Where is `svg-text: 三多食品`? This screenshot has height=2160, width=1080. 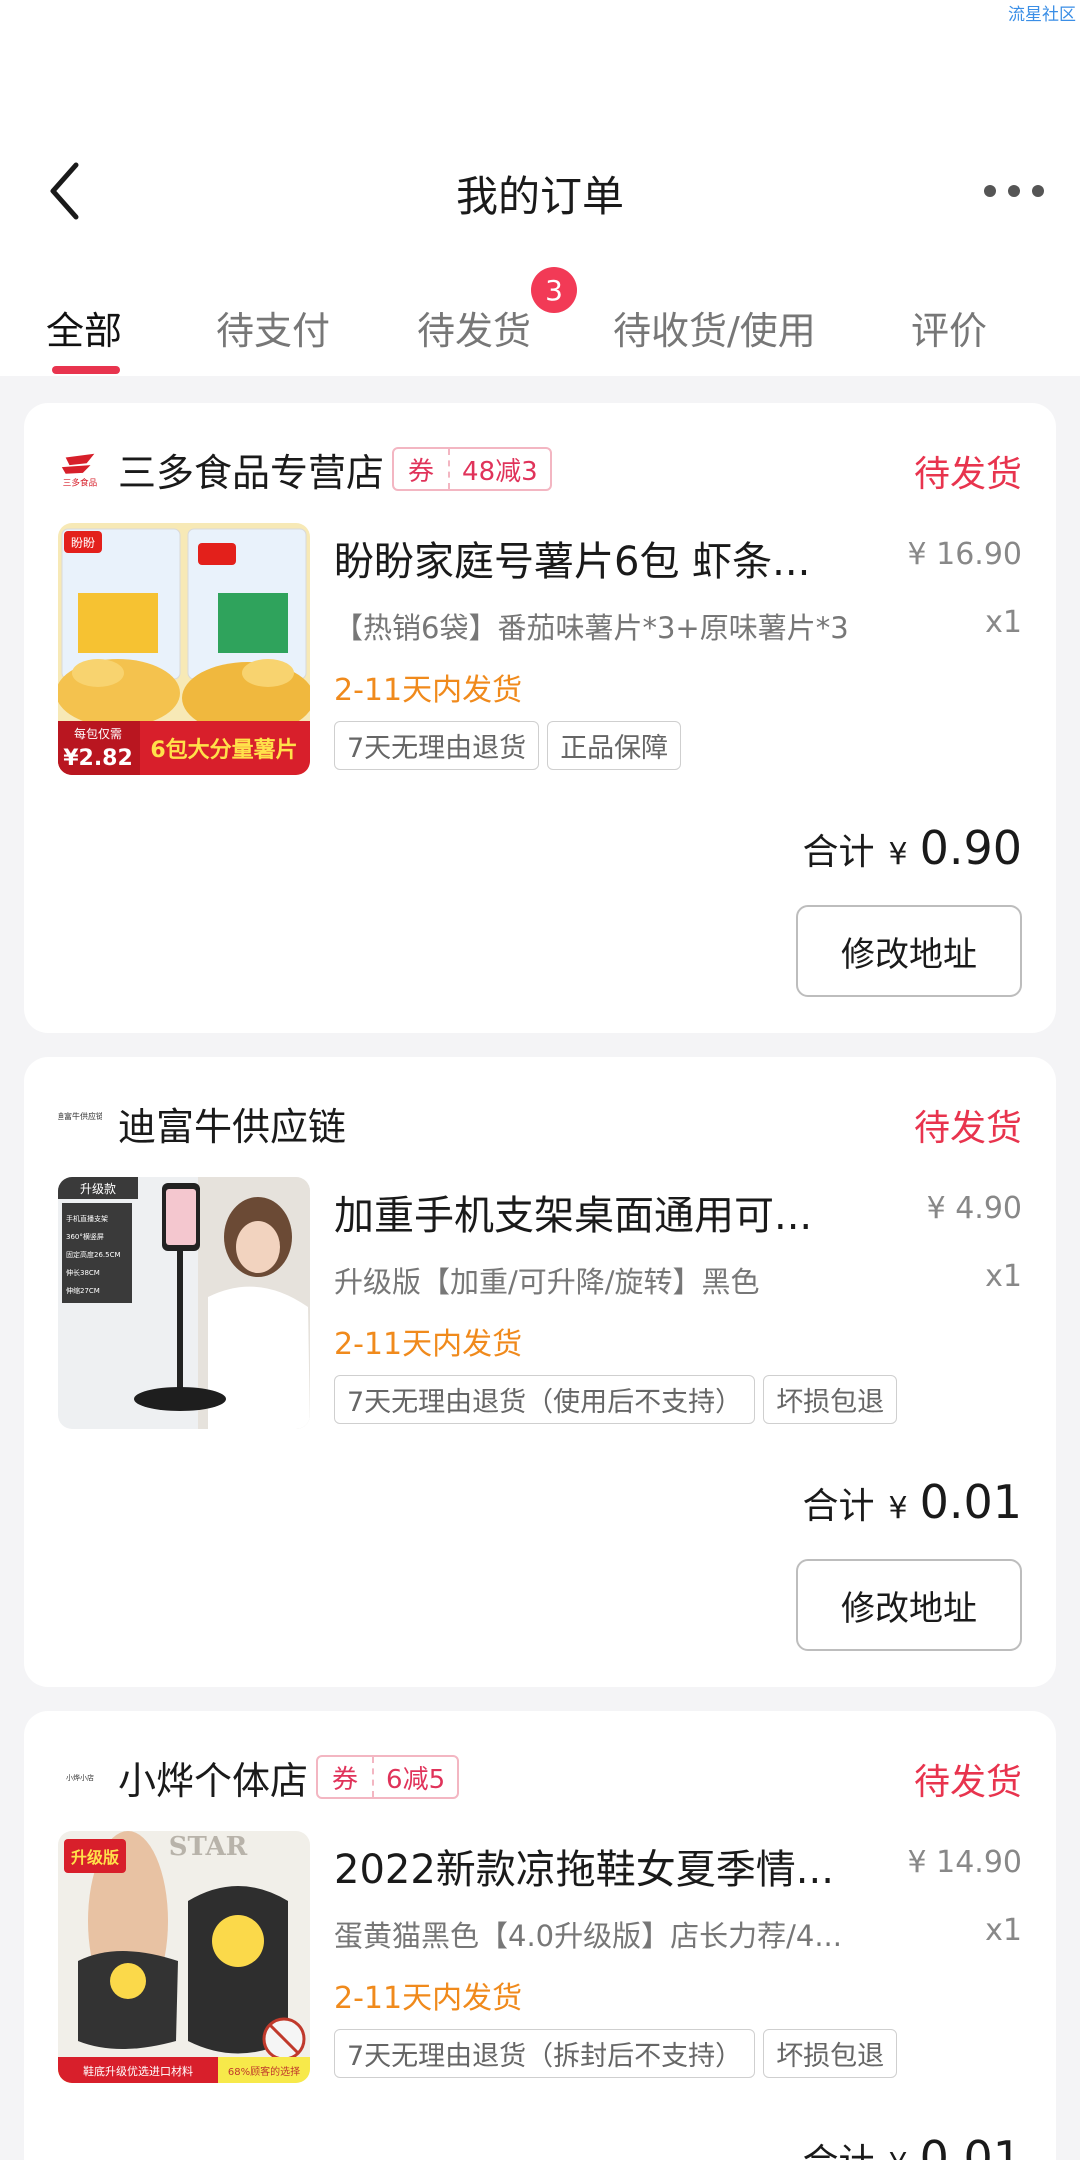 svg-text: 三多食品 is located at coordinates (80, 482).